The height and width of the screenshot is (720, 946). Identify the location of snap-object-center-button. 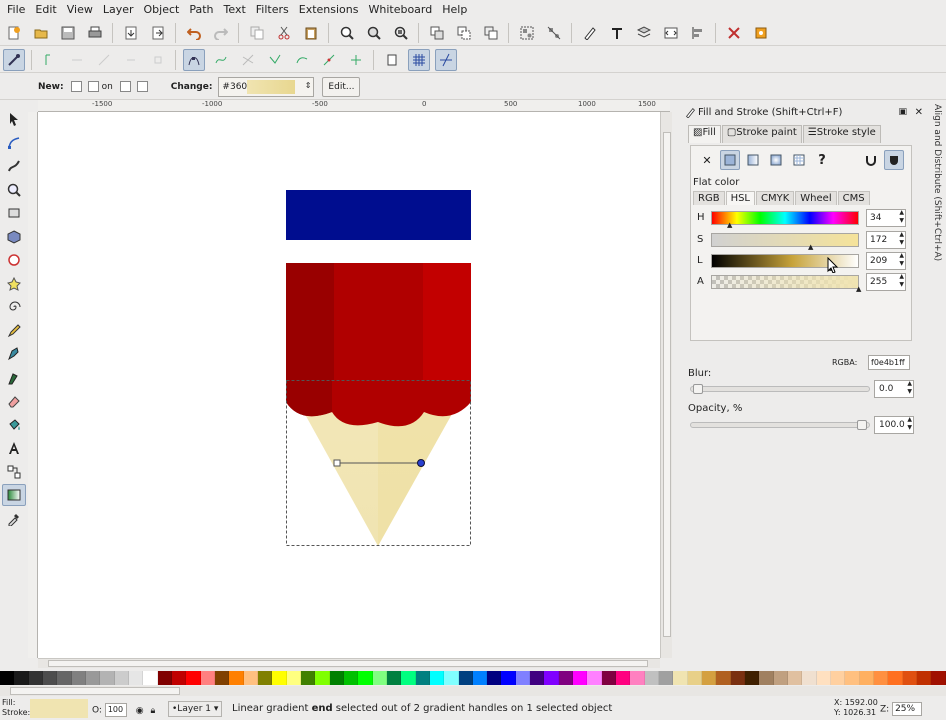
(356, 60).